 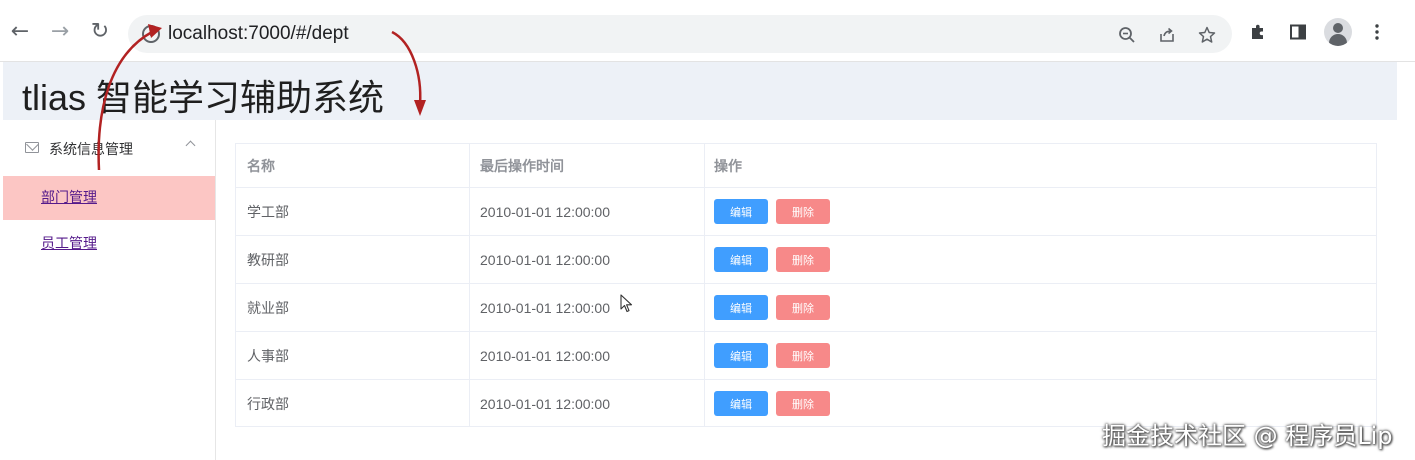 I want to click on address-bar: i localhost:7000/#/dept, so click(x=680, y=34).